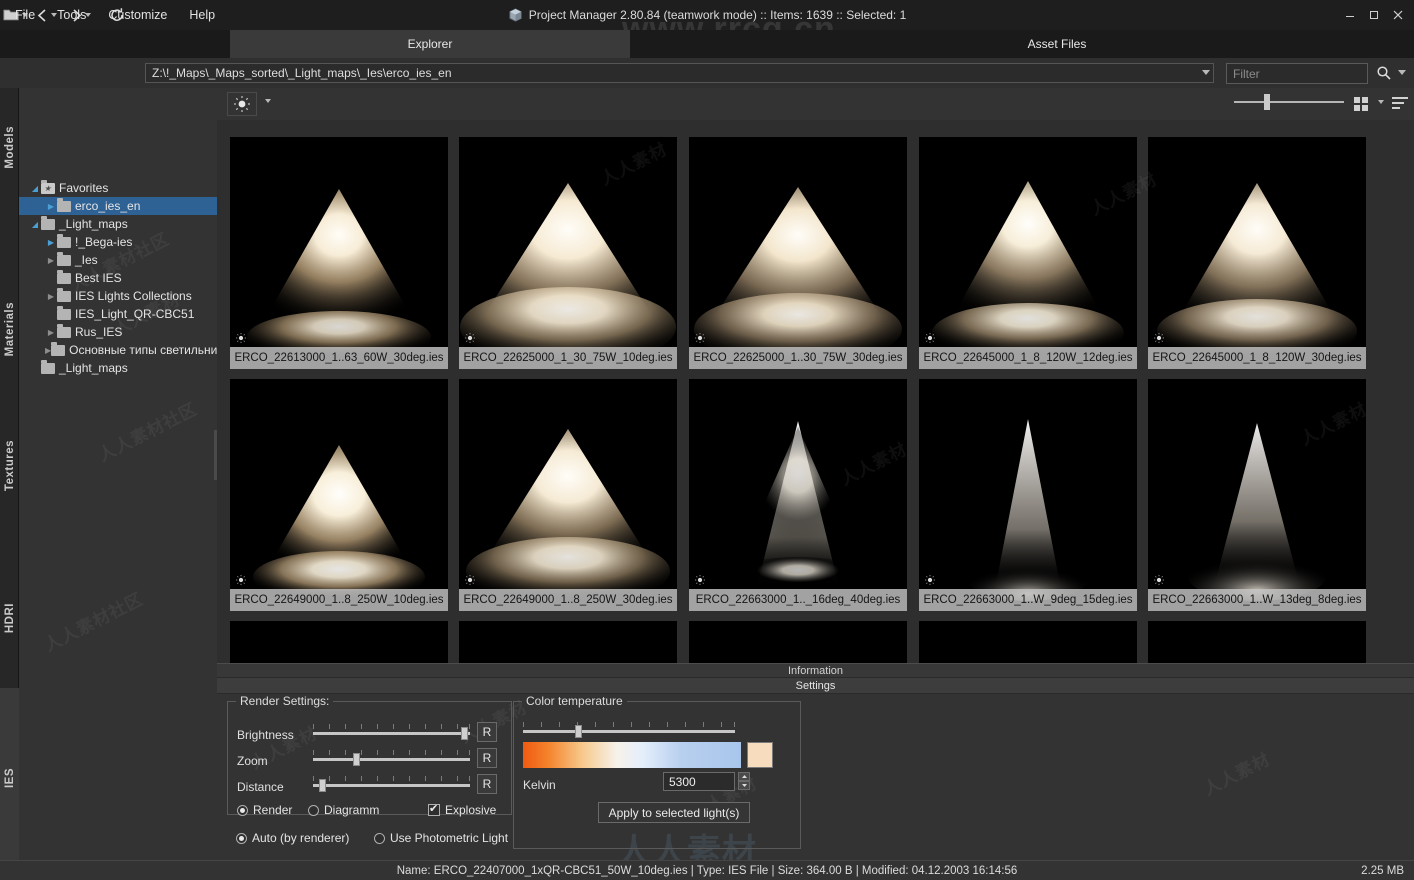 This screenshot has width=1414, height=880. I want to click on color-temperature-gradient, so click(632, 755).